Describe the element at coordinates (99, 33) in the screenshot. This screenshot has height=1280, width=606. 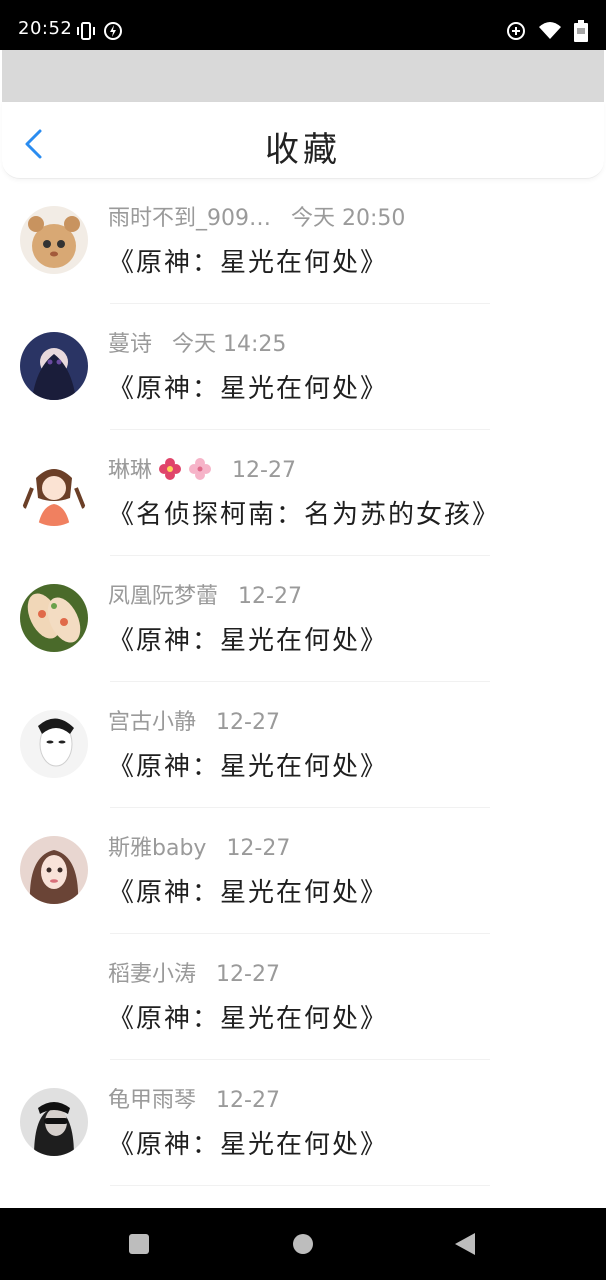
I see `status-left-icons` at that location.